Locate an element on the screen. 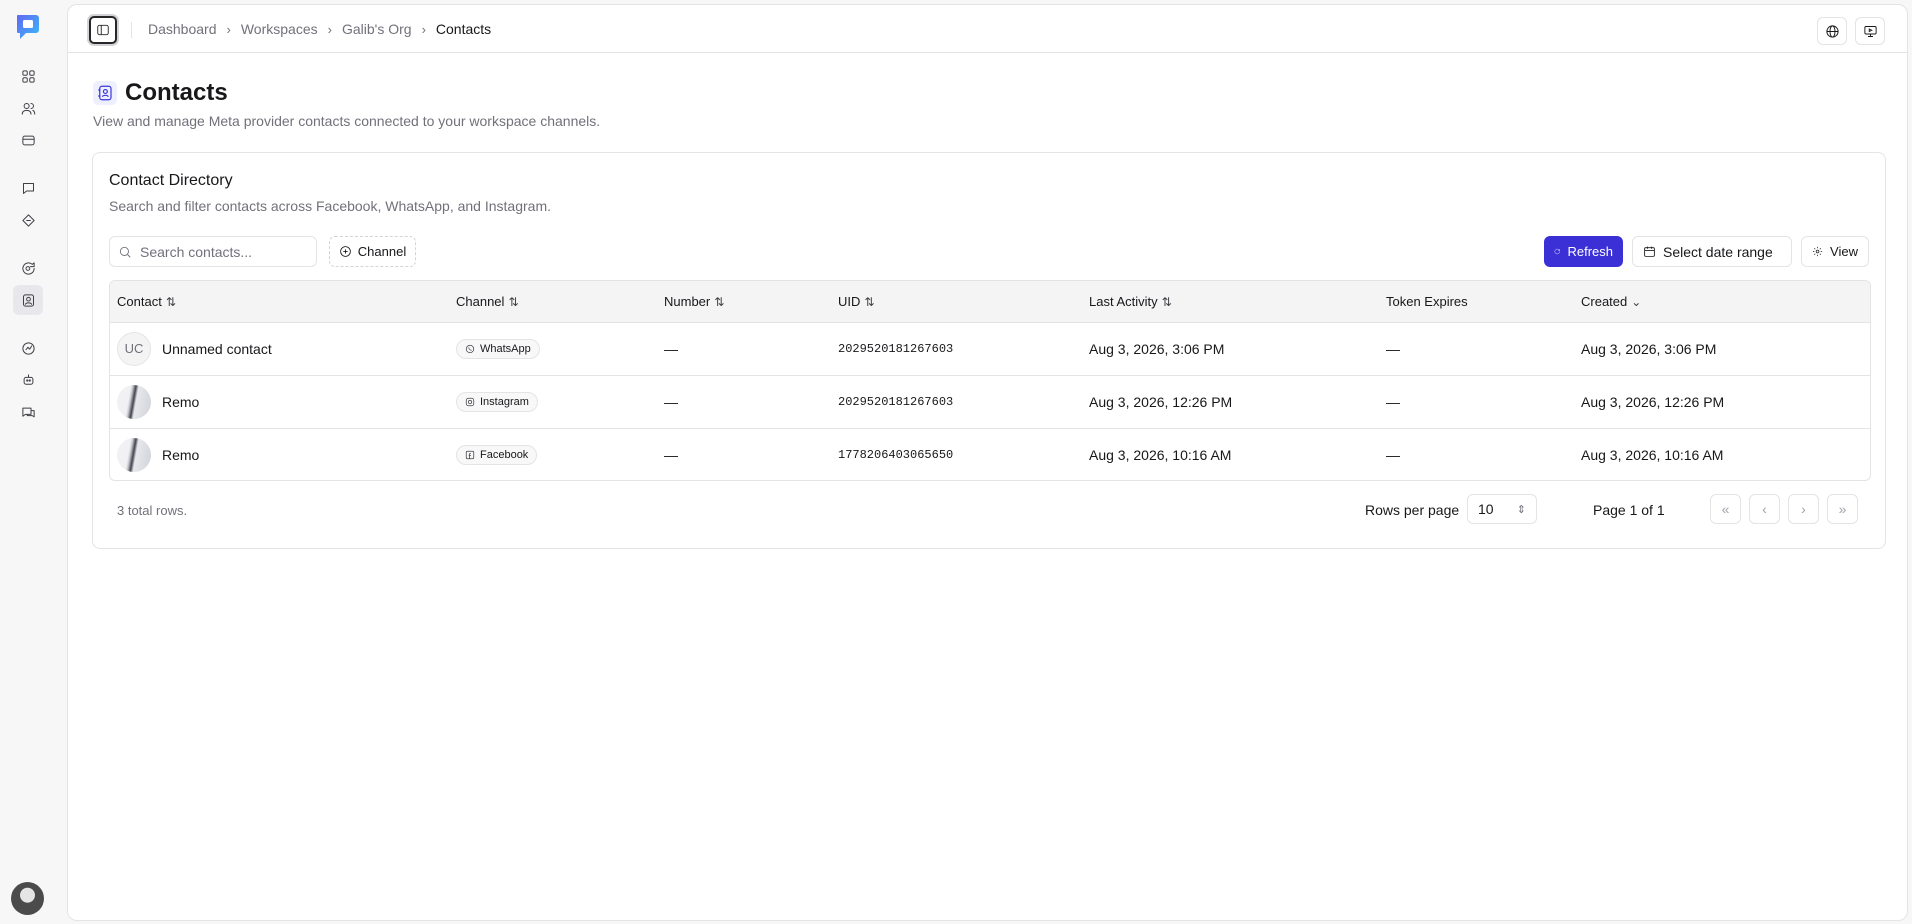 This screenshot has width=1912, height=924. next-page-button: › is located at coordinates (1803, 509).